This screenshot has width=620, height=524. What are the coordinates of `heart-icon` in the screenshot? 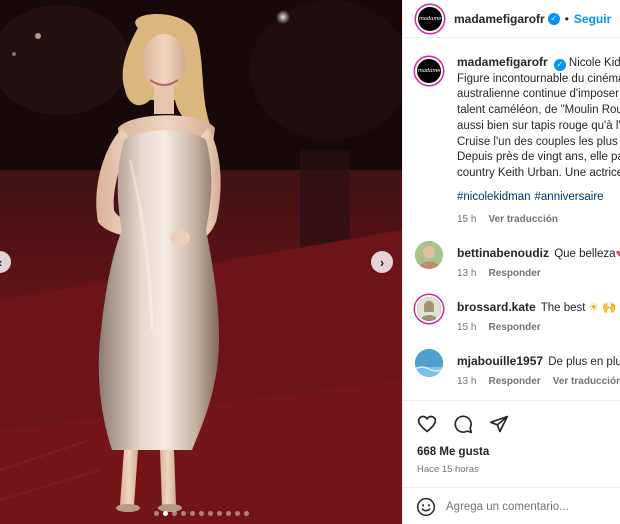 It's located at (427, 424).